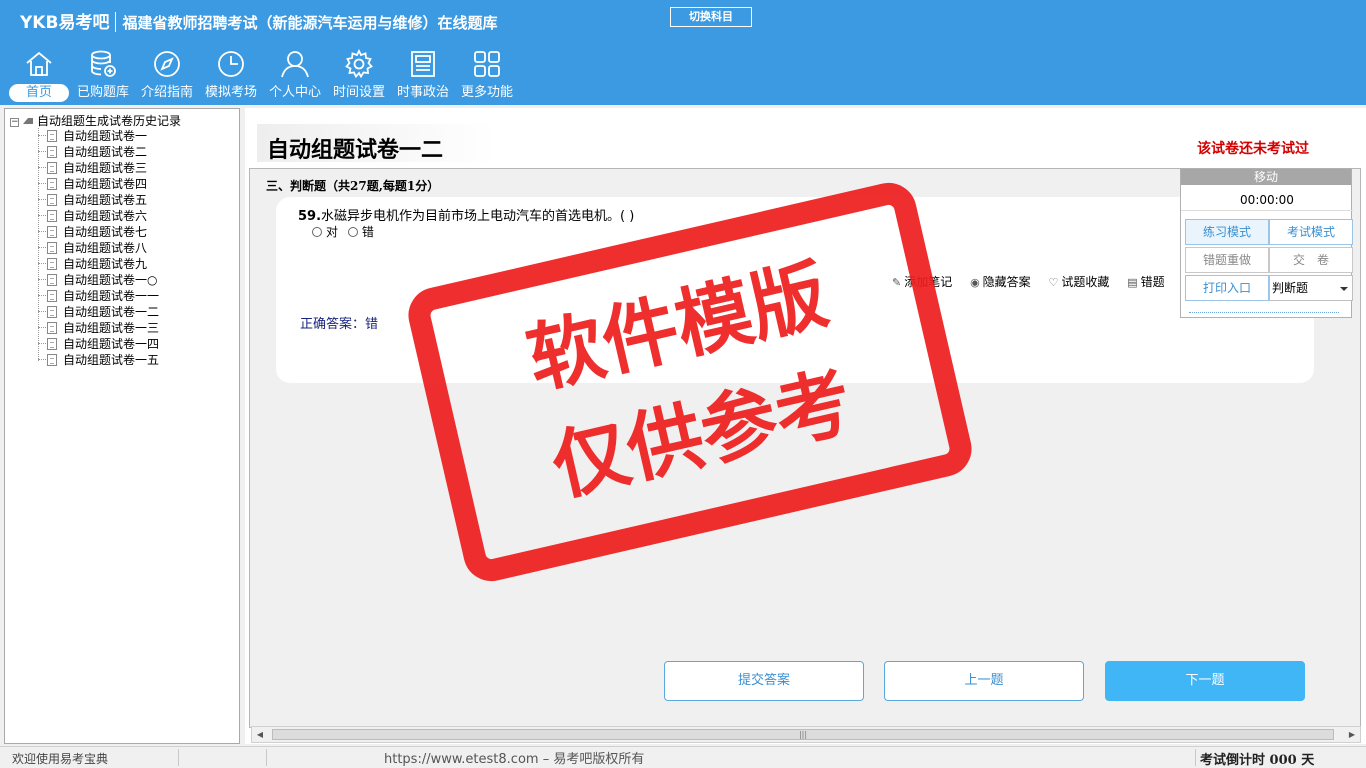 The width and height of the screenshot is (1366, 768). I want to click on tree-item-label: 自动组题试卷六, so click(105, 216).